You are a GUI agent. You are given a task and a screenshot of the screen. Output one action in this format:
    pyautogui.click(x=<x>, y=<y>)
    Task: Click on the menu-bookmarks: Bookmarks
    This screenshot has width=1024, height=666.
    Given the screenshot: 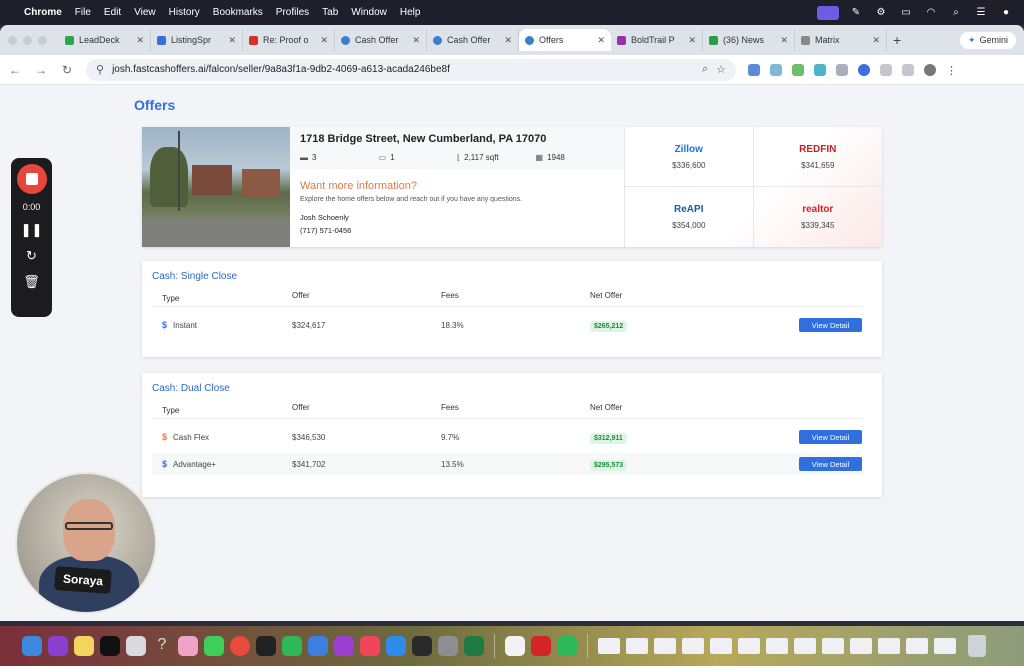 What is the action you would take?
    pyautogui.click(x=238, y=12)
    